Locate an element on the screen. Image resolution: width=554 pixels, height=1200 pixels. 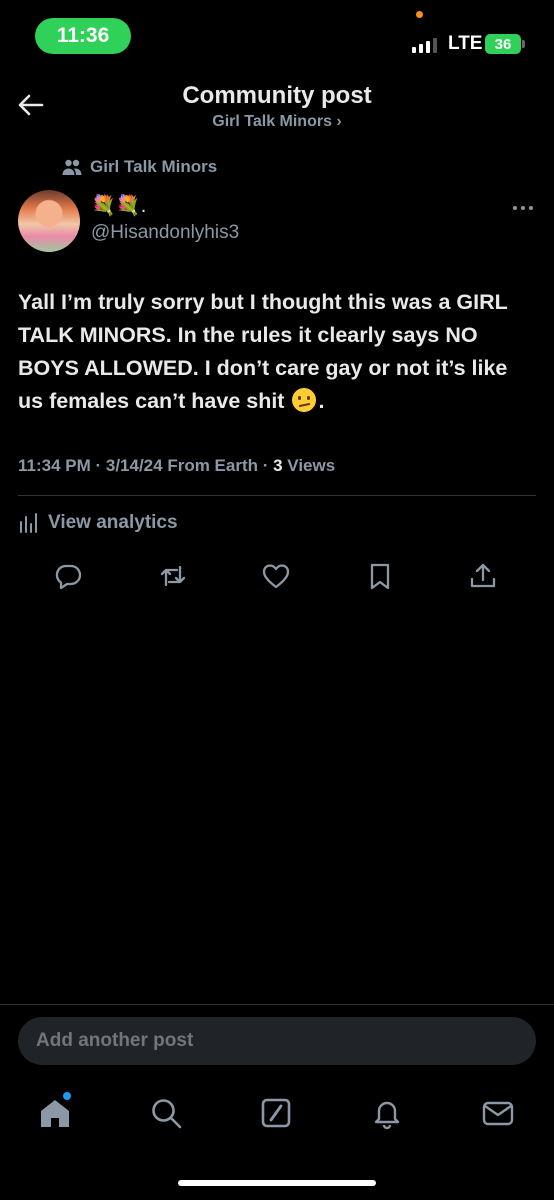
community-icon is located at coordinates (72, 167).